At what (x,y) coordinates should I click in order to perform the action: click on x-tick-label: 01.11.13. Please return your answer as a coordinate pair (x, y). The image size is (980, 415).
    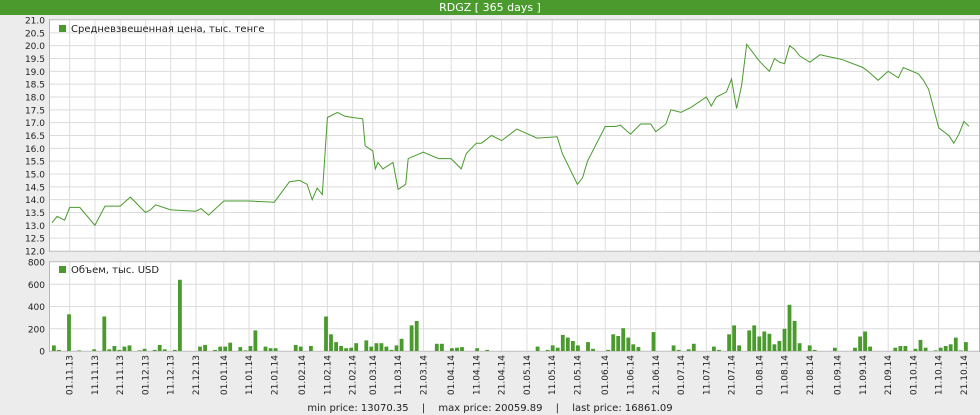
    Looking at the image, I should click on (71, 375).